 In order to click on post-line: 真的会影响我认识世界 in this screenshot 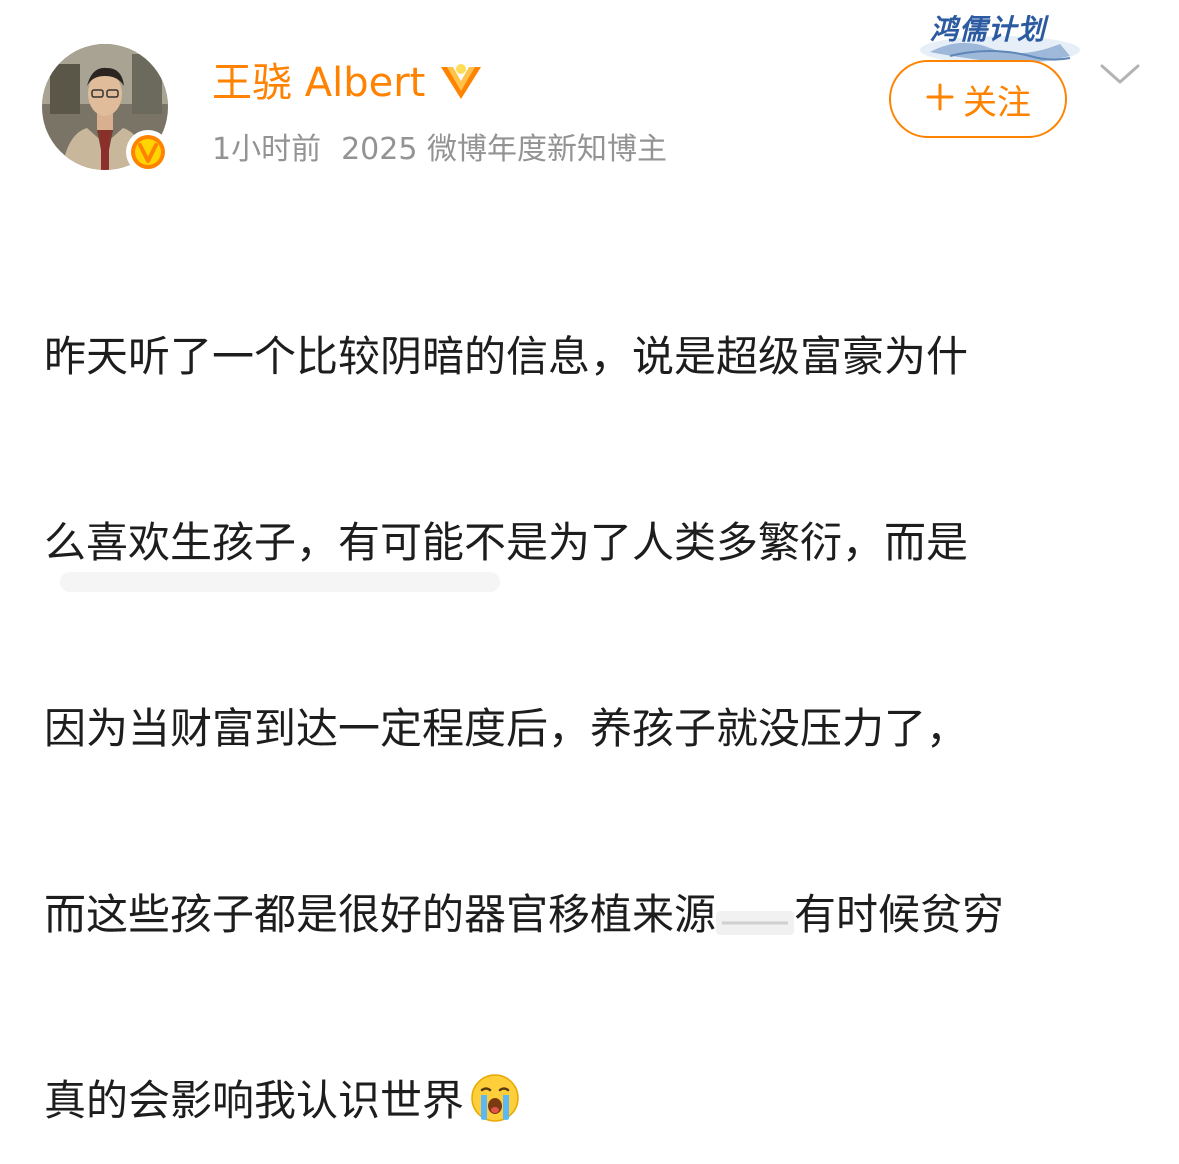, I will do `click(594, 1101)`.